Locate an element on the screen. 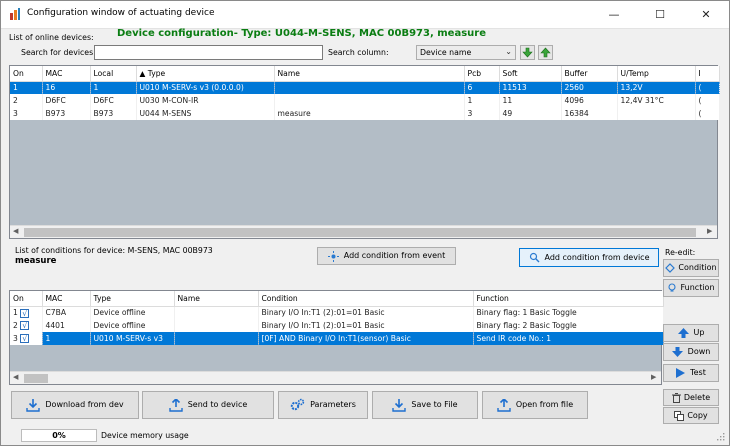 This screenshot has height=446, width=730. upload-icon is located at coordinates (176, 405).